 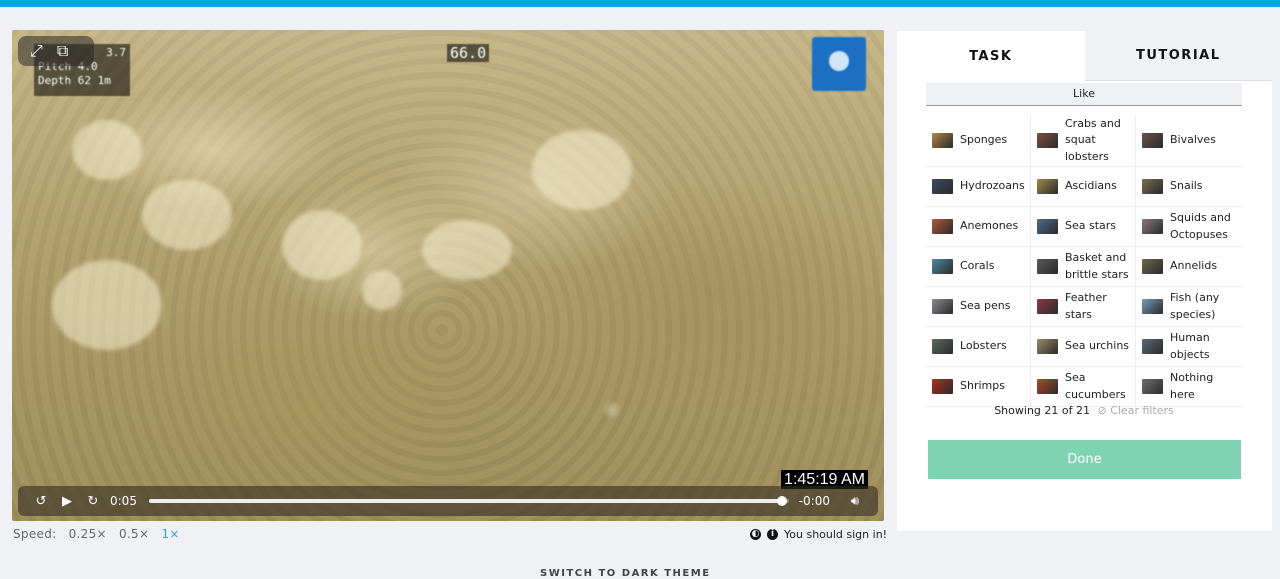 What do you see at coordinates (62, 51) in the screenshot?
I see `picture-in-picture-icon: ⧉` at bounding box center [62, 51].